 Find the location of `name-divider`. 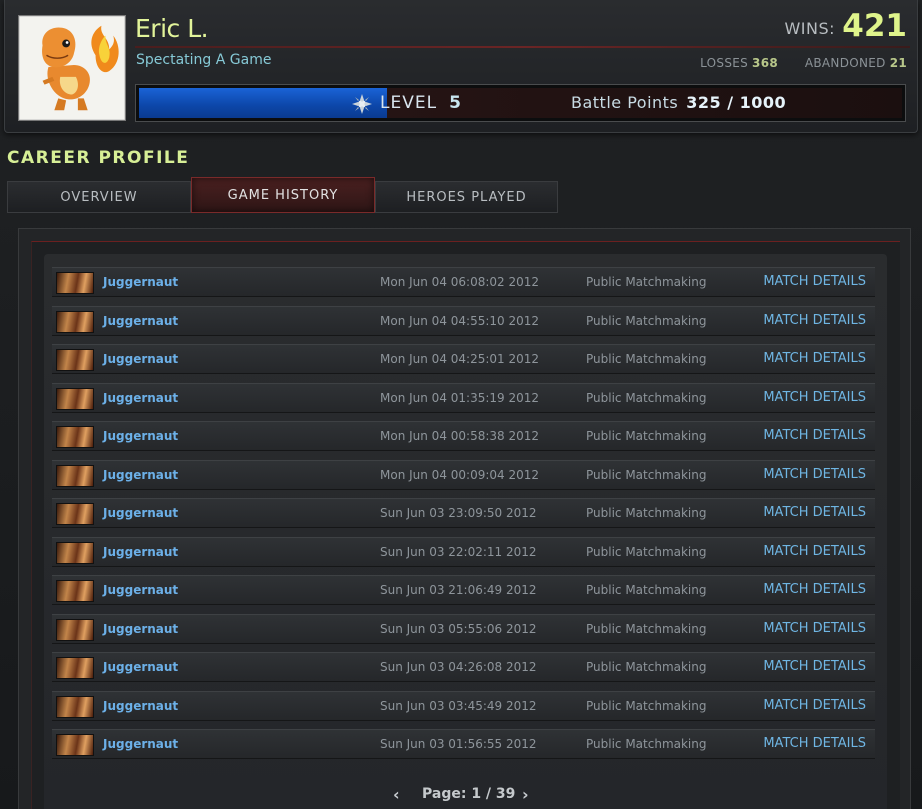

name-divider is located at coordinates (522, 47).